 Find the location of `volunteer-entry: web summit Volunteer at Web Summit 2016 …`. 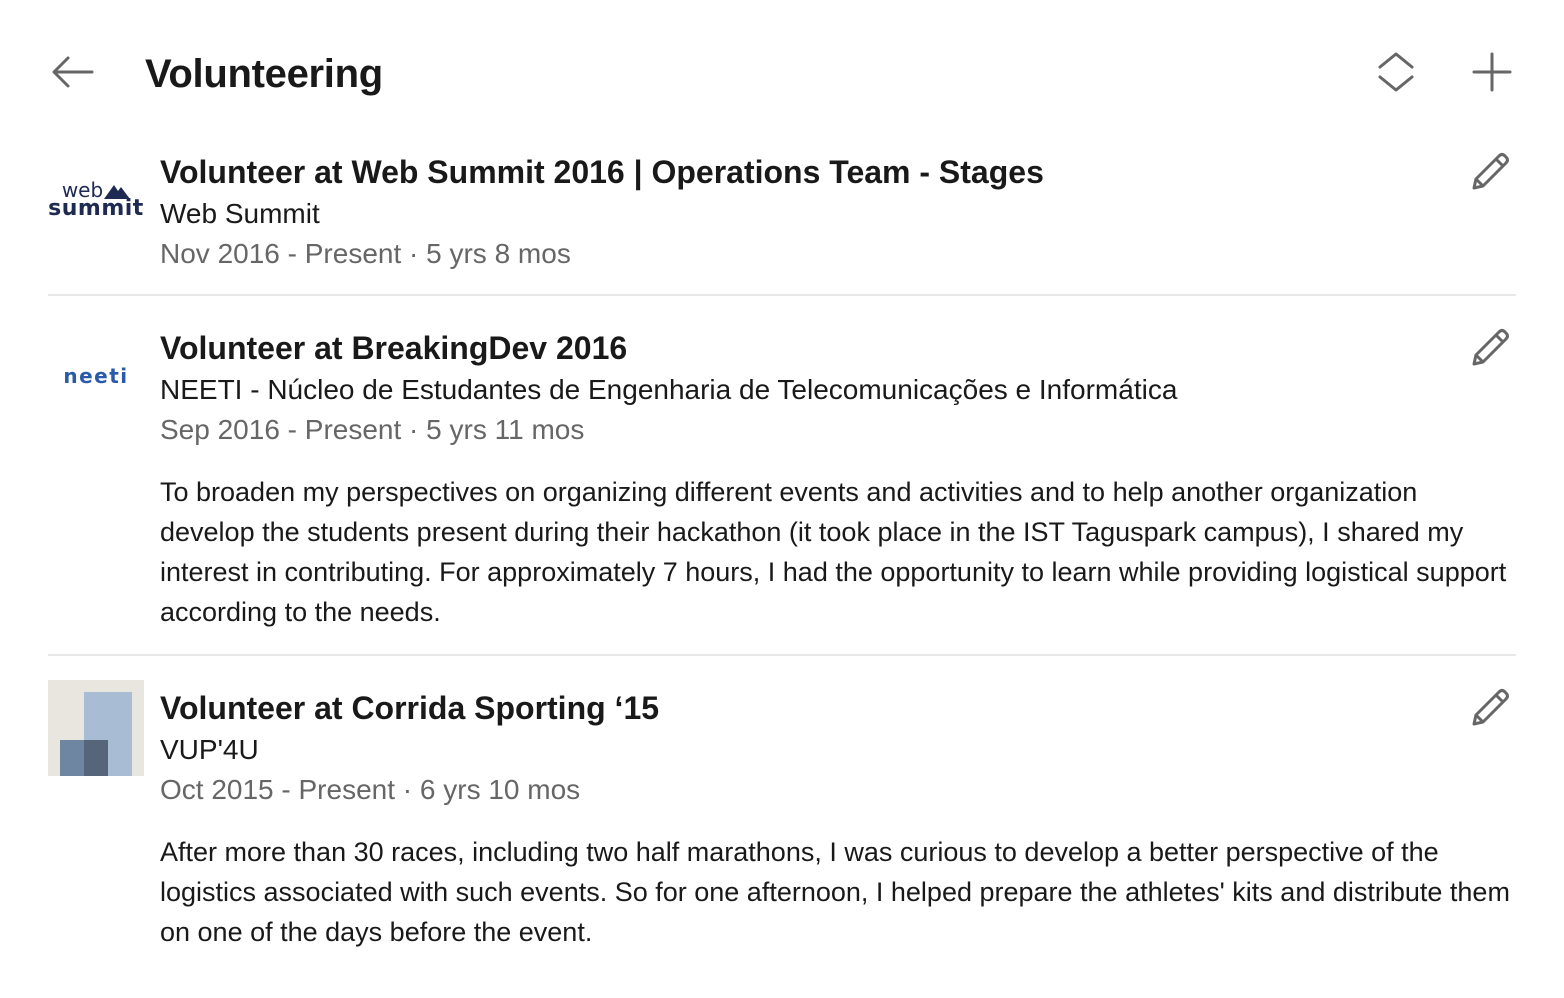

volunteer-entry: web summit Volunteer at Web Summit 2016 … is located at coordinates (782, 217).